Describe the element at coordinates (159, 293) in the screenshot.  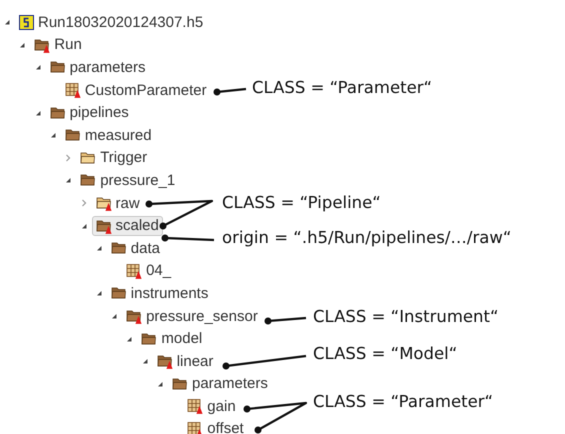
I see `tree-item: instruments` at that location.